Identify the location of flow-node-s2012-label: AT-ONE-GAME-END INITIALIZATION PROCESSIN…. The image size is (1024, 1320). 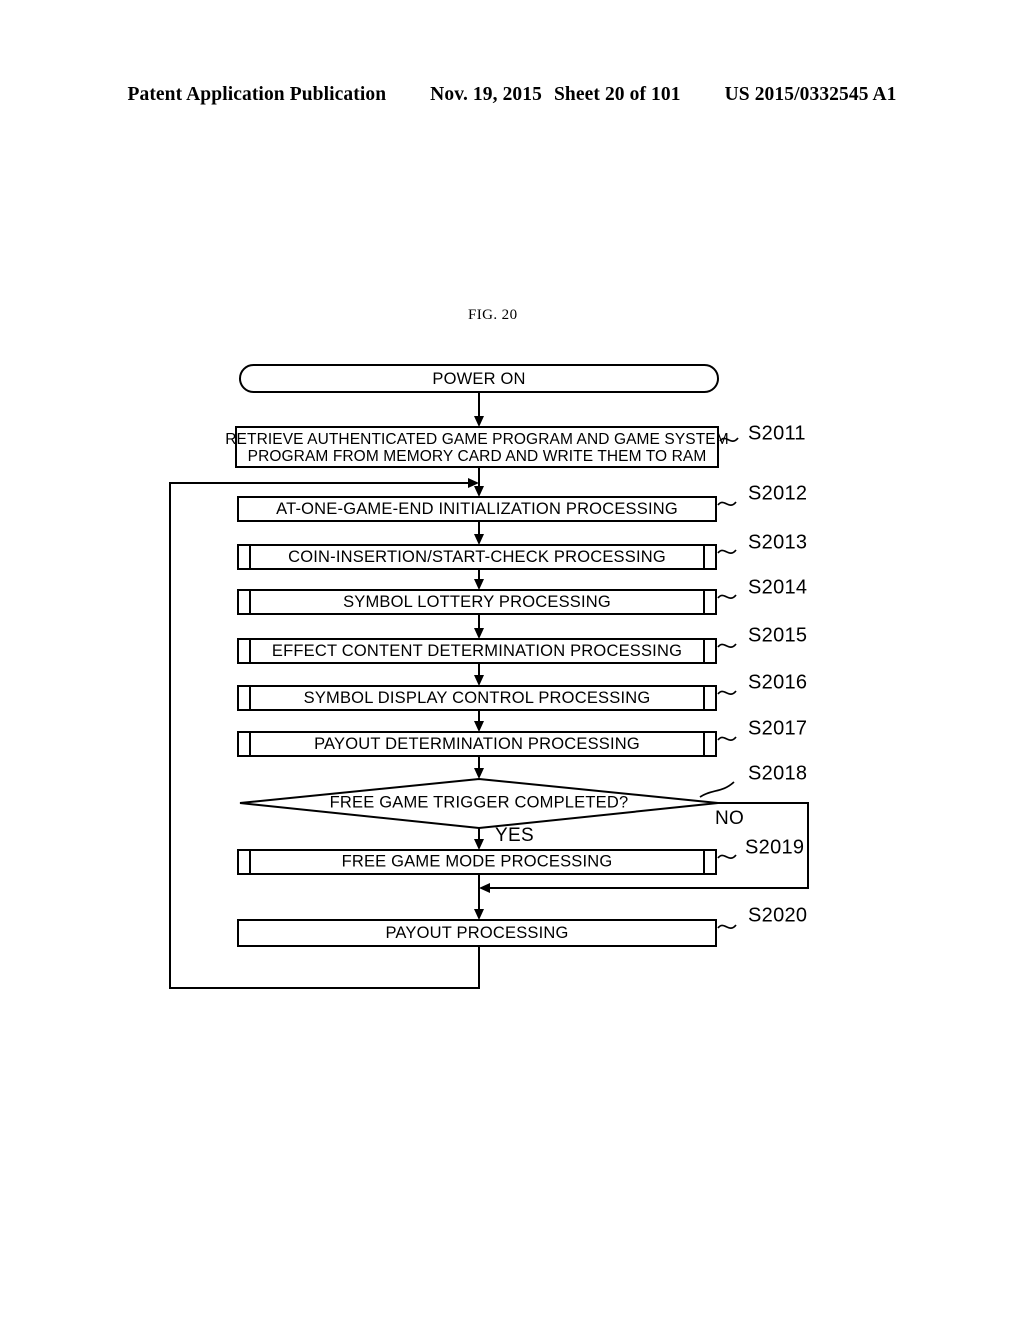
(477, 509).